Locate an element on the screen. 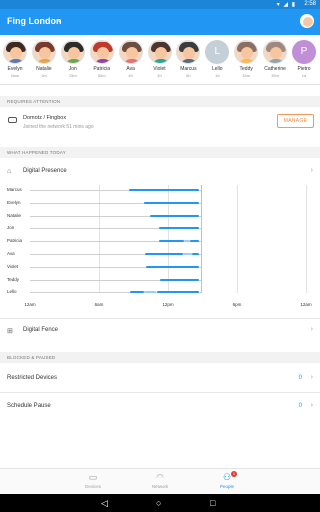 The height and width of the screenshot is (512, 320). person-violet: Violet 4h is located at coordinates (160, 59).